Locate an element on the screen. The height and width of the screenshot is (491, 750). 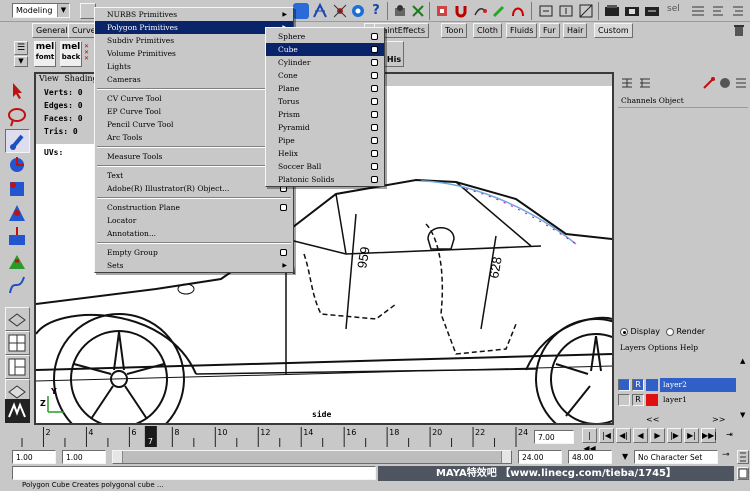
menu-item-locator: Locator is located at coordinates (194, 220).